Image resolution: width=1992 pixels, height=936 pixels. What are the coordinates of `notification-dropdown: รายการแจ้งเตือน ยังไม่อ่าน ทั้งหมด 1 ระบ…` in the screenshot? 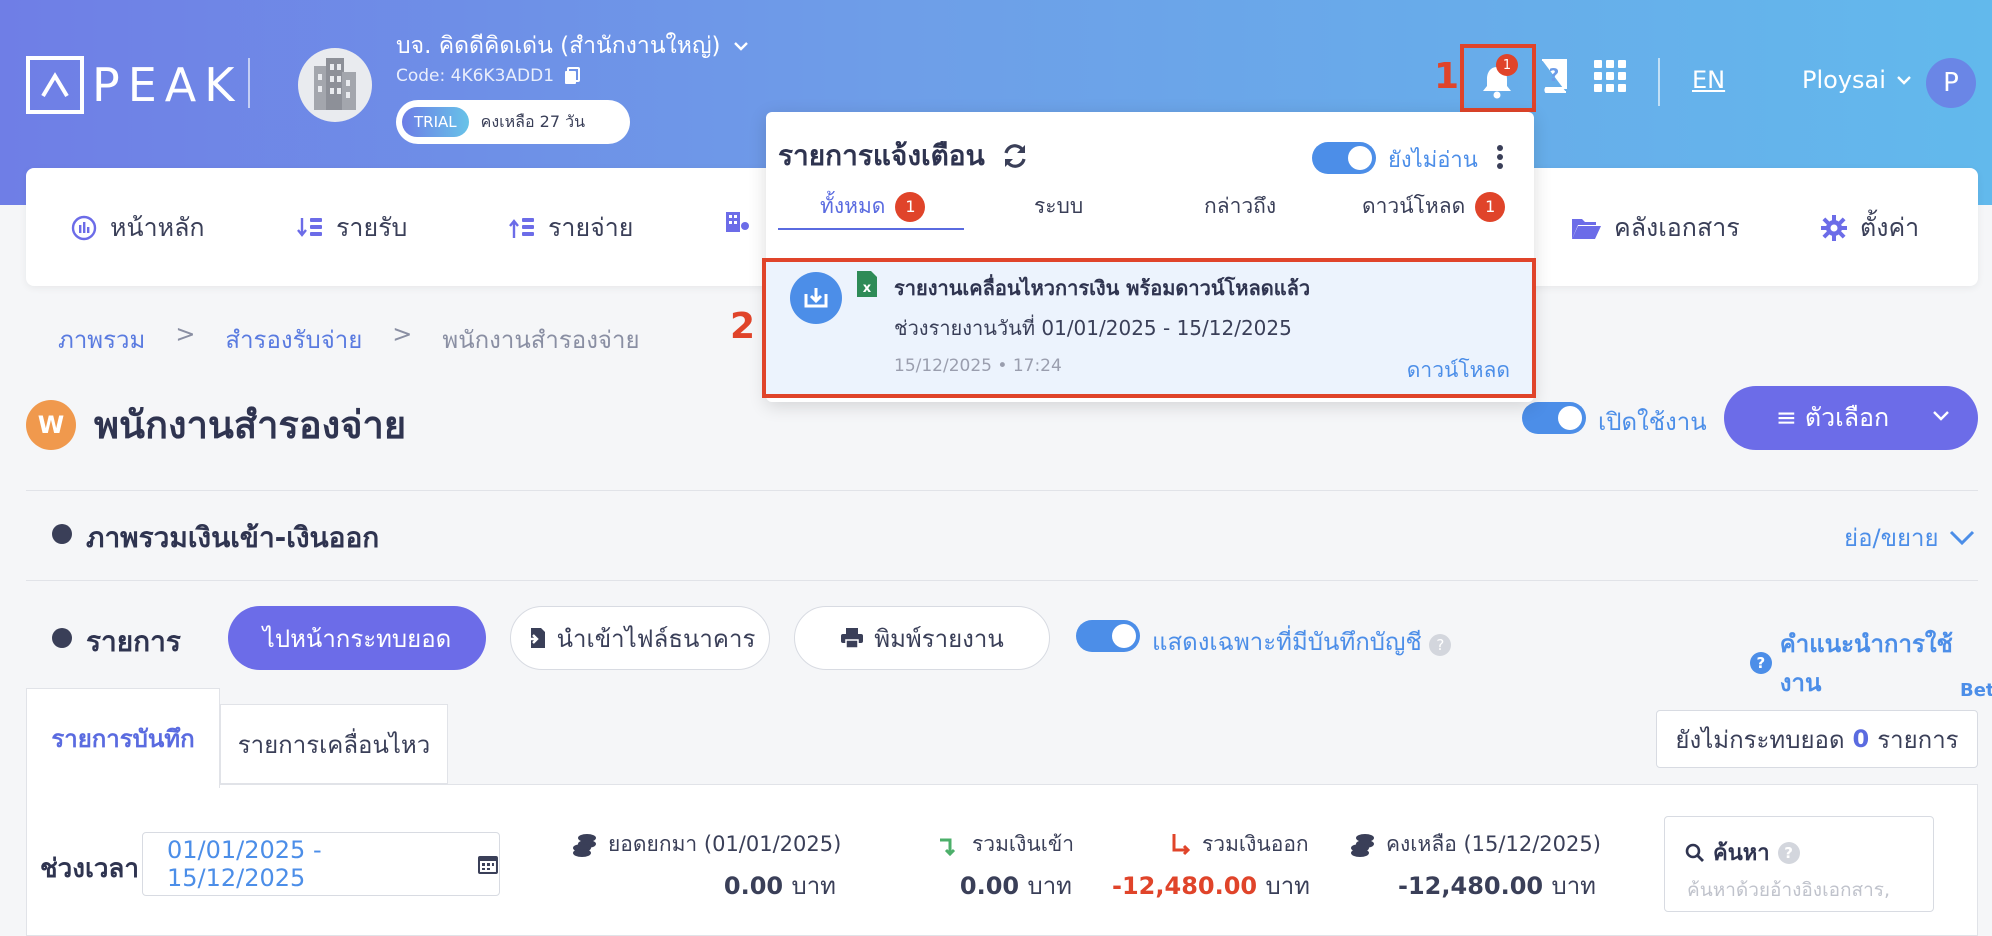 It's located at (1149, 257).